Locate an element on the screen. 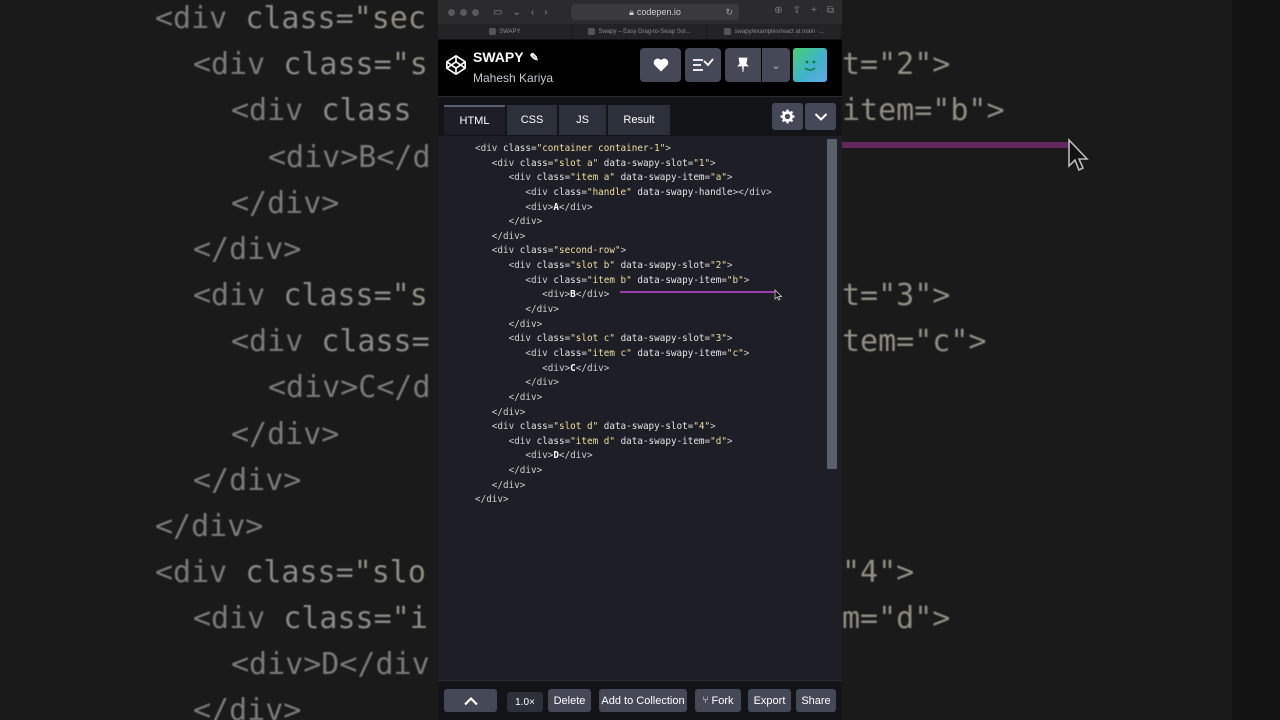 Image resolution: width=1280 pixels, height=720 pixels. background-code-fragment: t="3"> is located at coordinates (896, 295).